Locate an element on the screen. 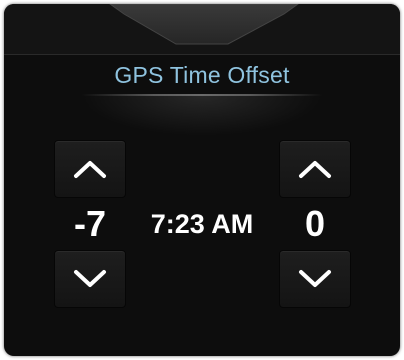 The width and height of the screenshot is (404, 360). hours-increment-button is located at coordinates (90, 169).